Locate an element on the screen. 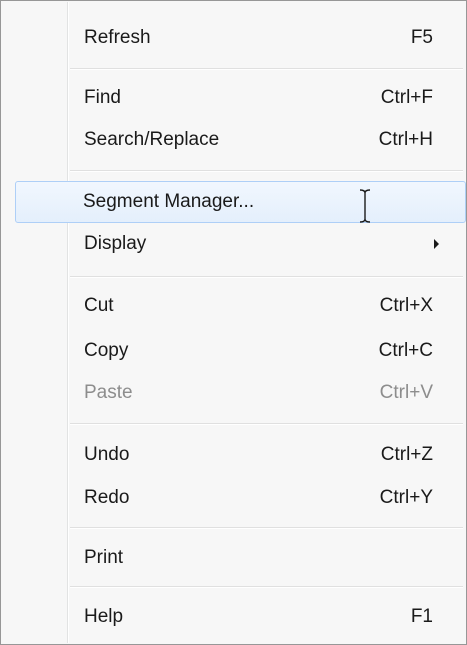 Image resolution: width=467 pixels, height=645 pixels. menu-item-help: Help F1 is located at coordinates (234, 617).